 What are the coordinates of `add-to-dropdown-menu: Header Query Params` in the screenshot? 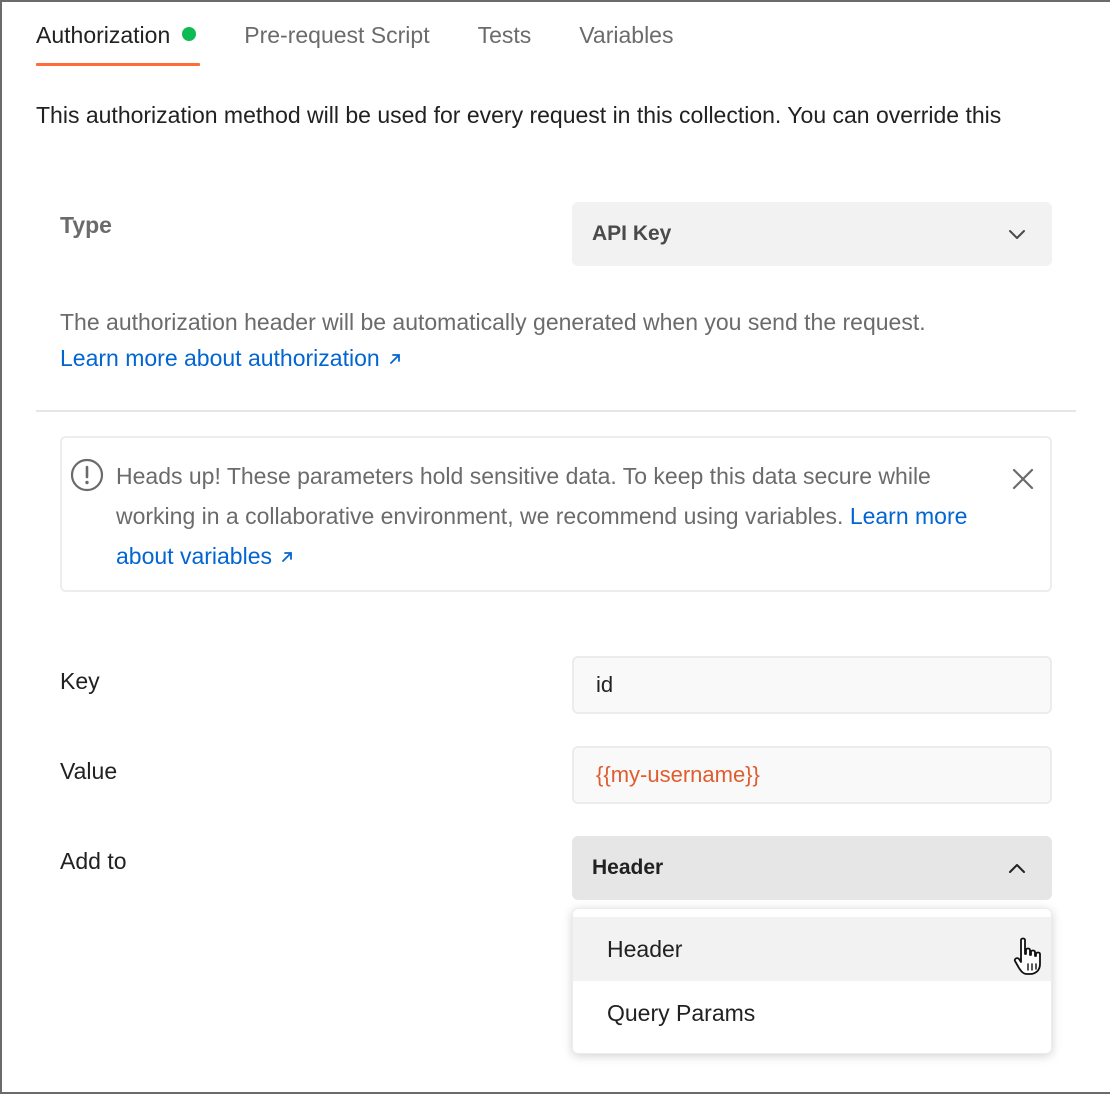 It's located at (812, 981).